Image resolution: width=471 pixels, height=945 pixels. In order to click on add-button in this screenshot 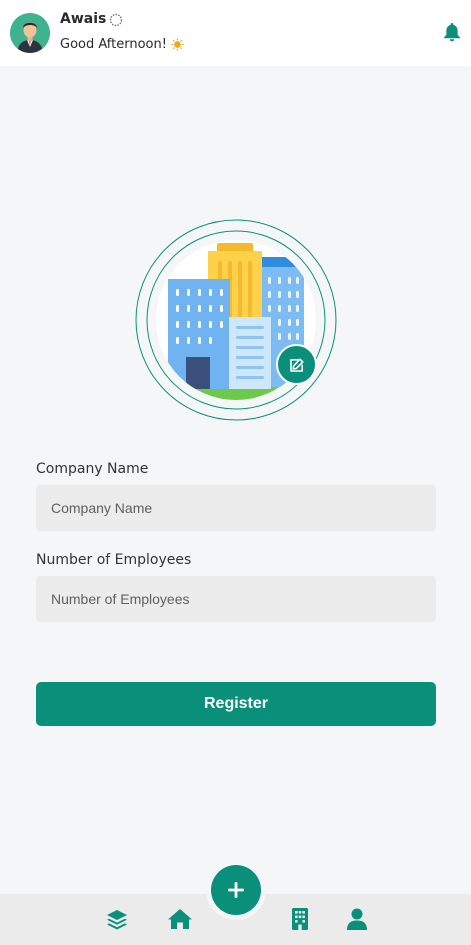, I will do `click(236, 890)`.